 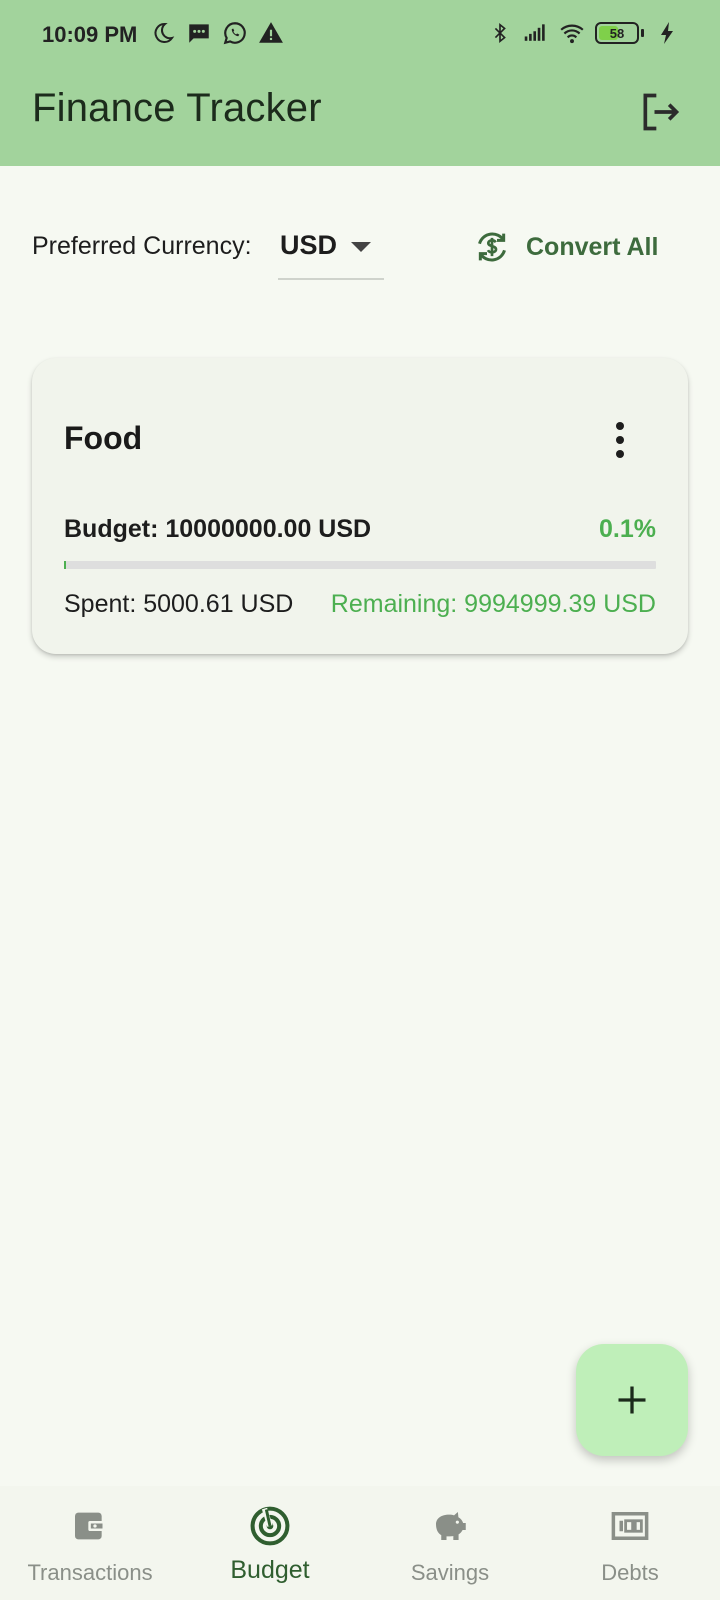 I want to click on nav-label-debts: Debts, so click(x=630, y=1572).